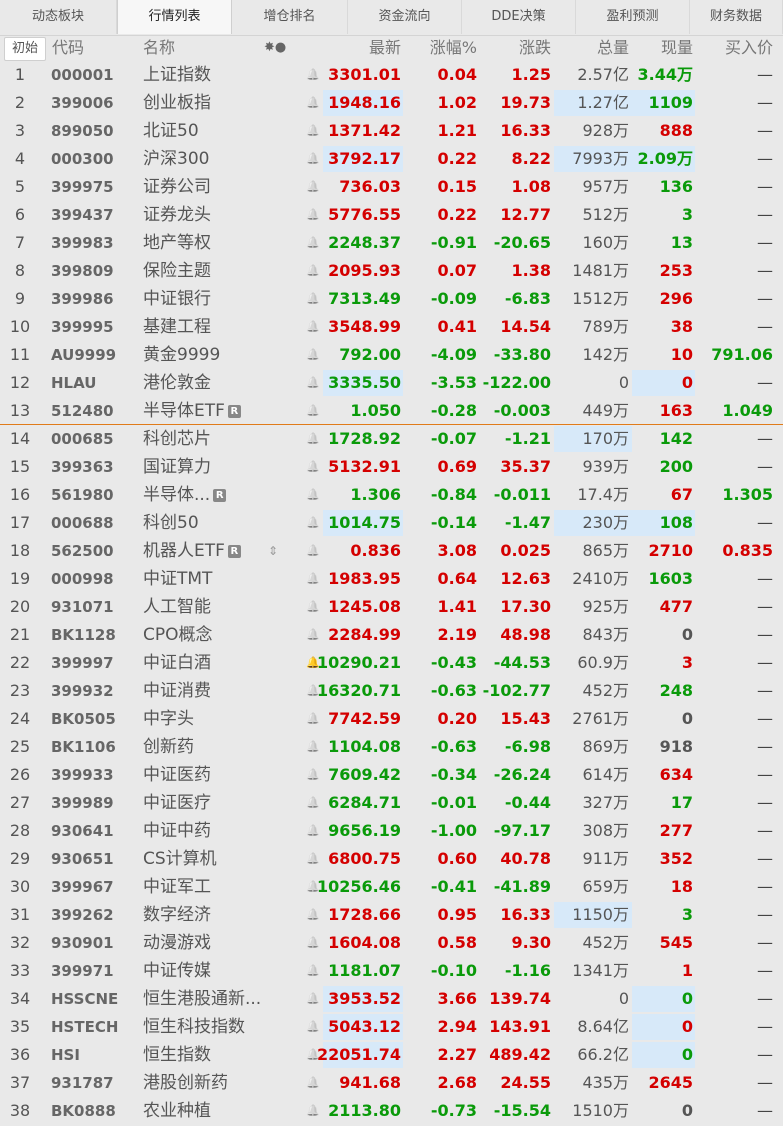 This screenshot has height=1126, width=783. I want to click on col-last: 最新, so click(385, 48).